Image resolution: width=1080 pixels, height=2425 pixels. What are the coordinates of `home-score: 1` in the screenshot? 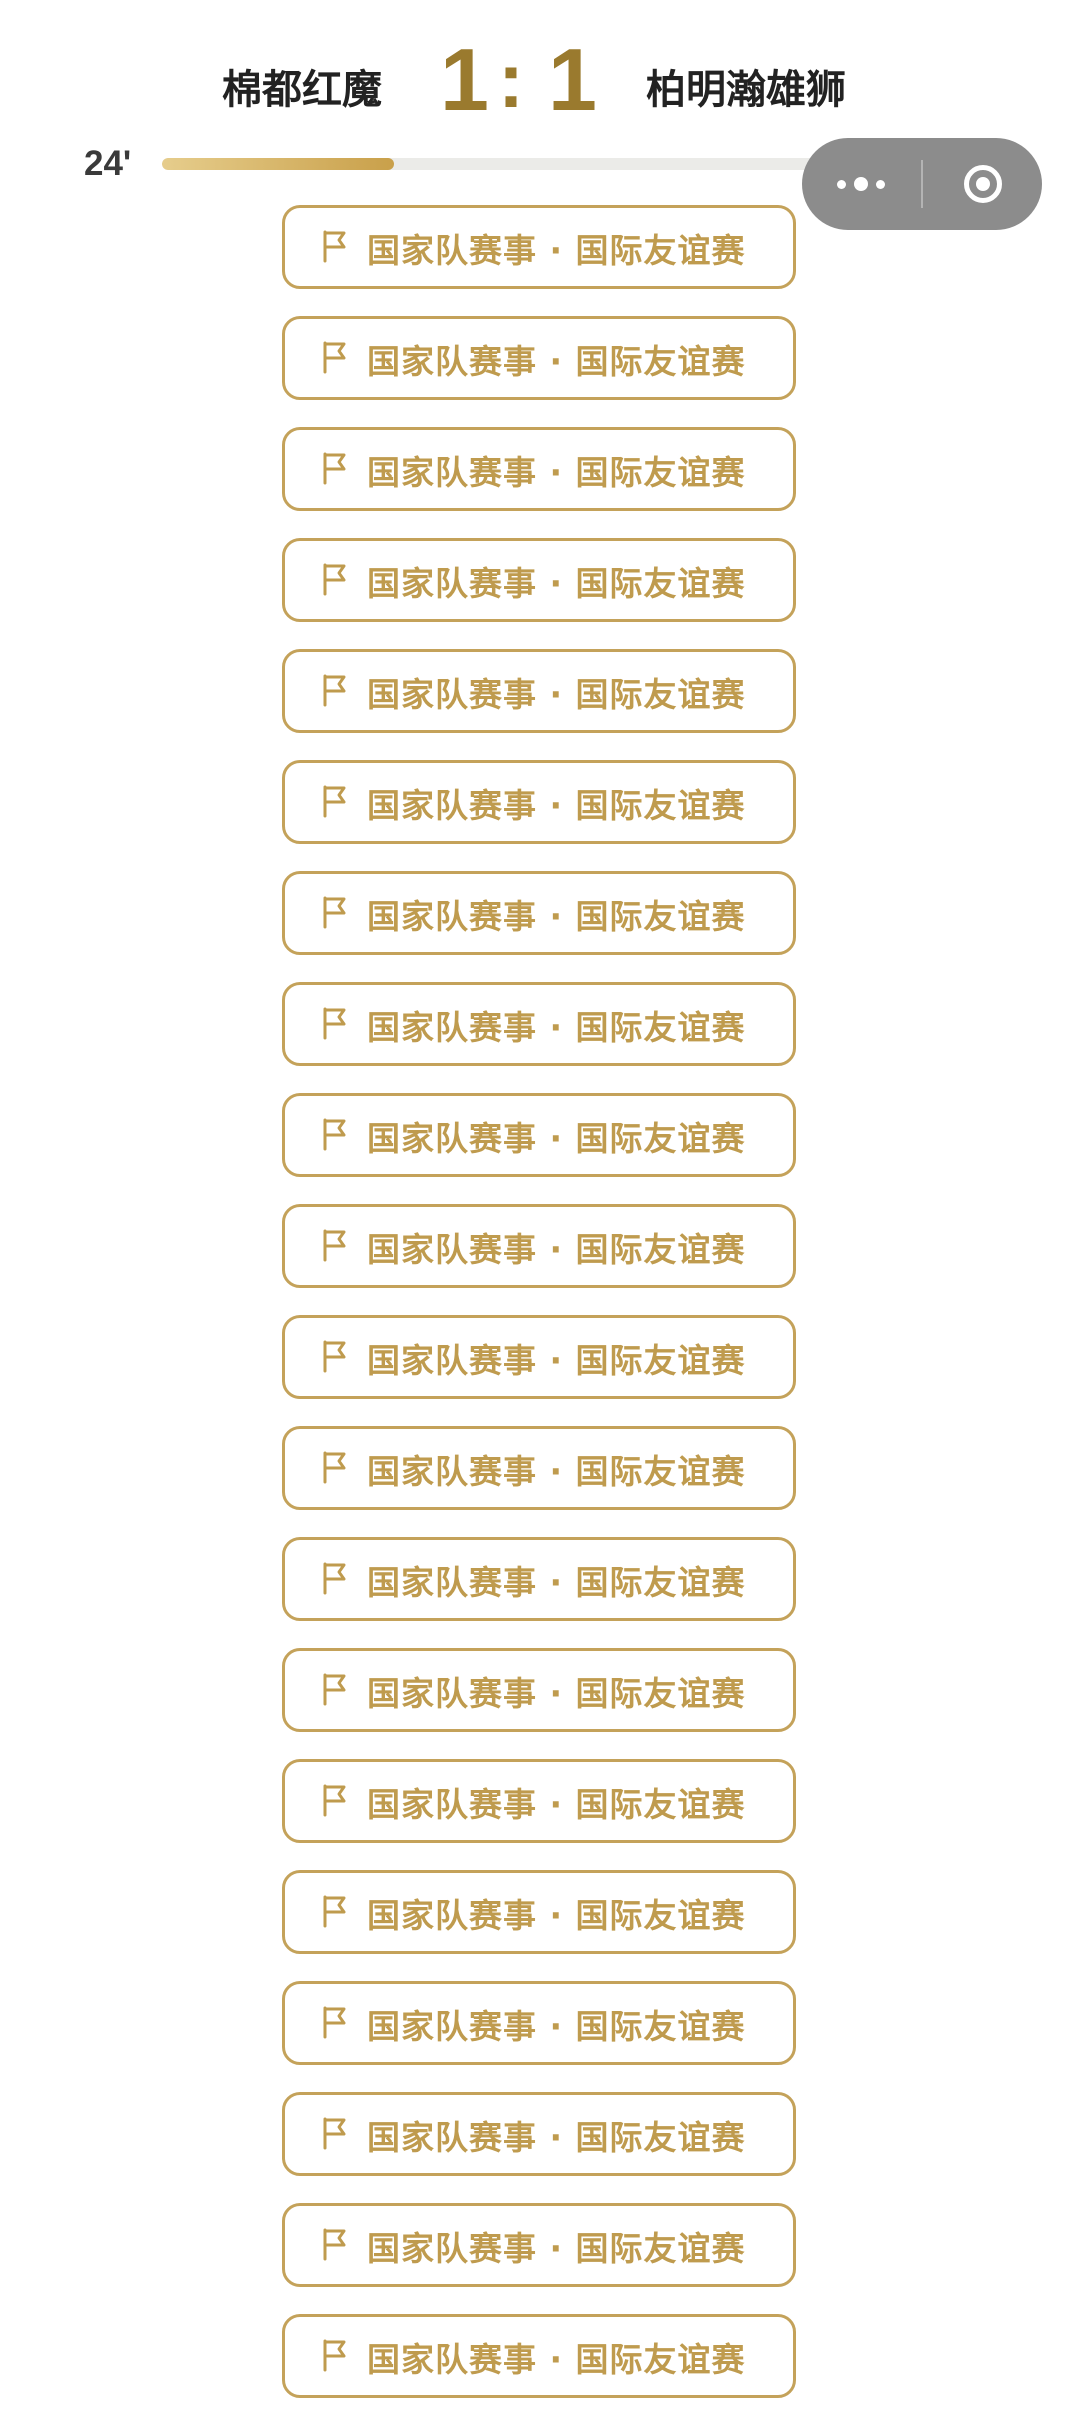 It's located at (464, 79).